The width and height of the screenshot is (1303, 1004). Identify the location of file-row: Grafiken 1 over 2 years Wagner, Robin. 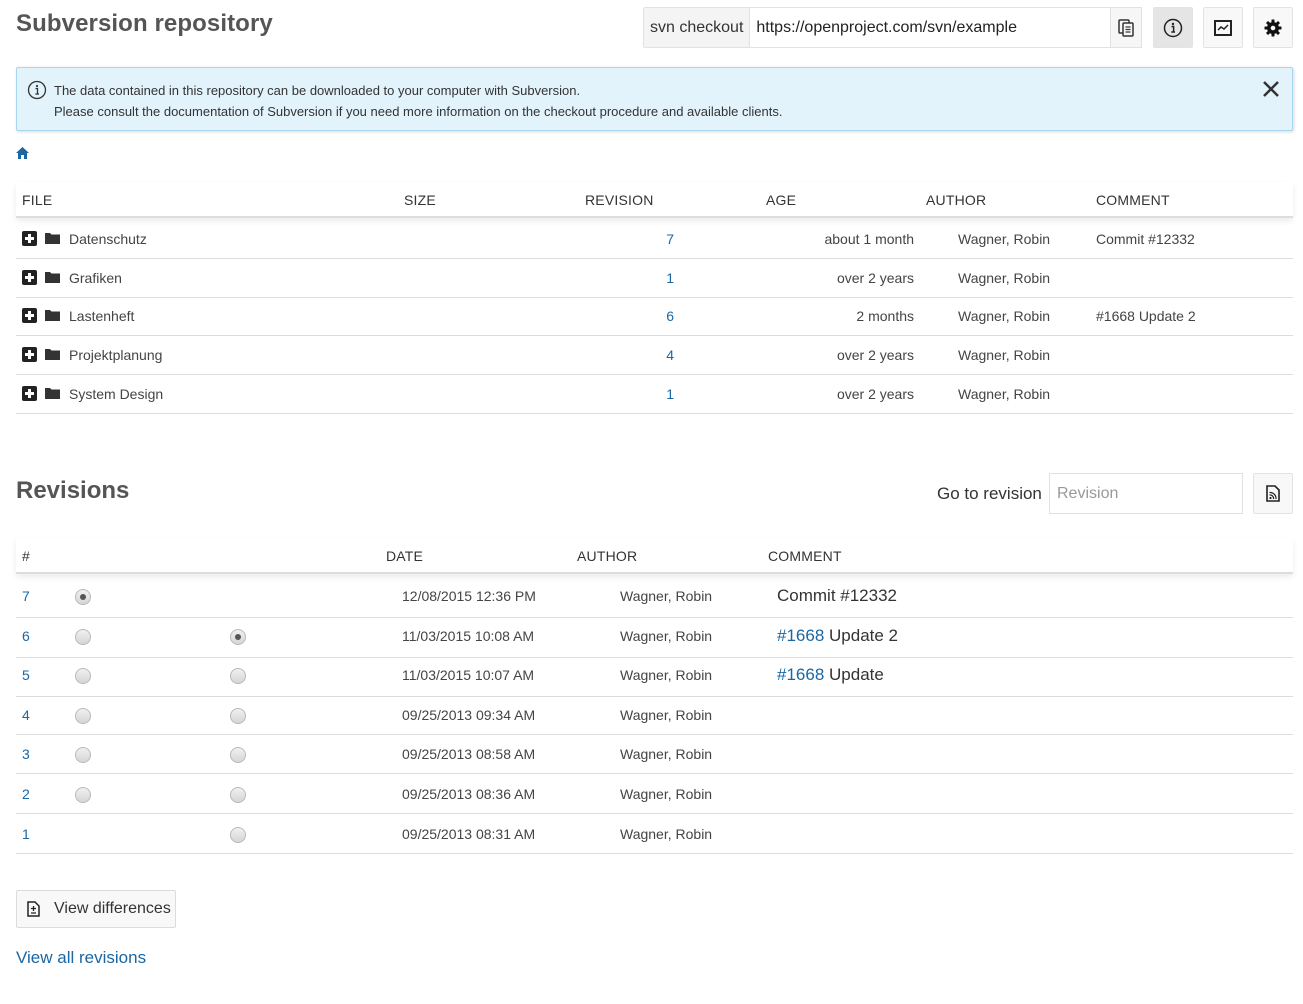
(654, 278).